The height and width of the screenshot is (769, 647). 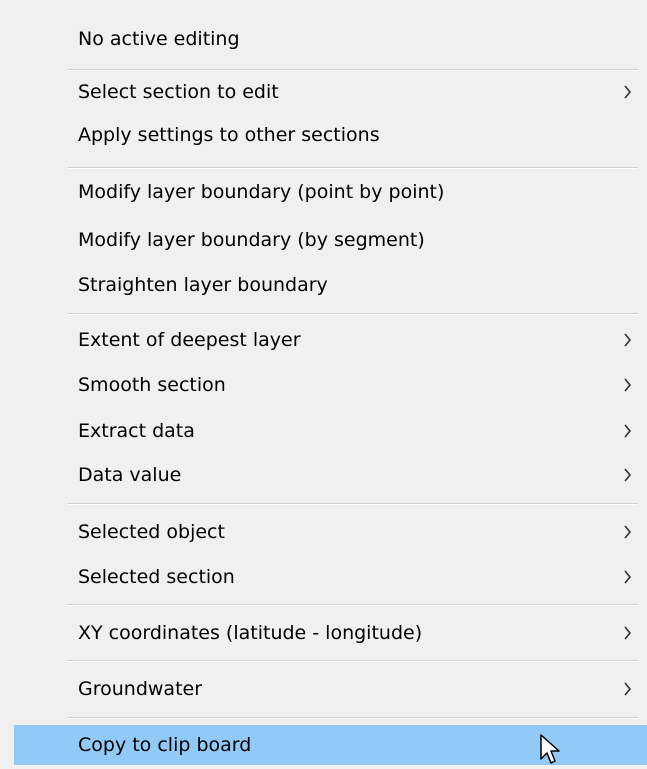 I want to click on menu-item-label: Copy to clip board, so click(x=165, y=745).